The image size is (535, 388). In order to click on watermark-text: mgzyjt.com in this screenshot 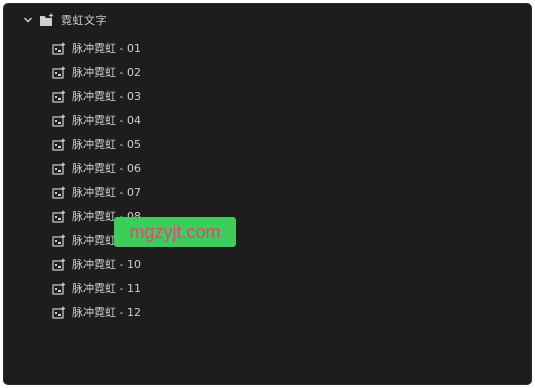, I will do `click(175, 231)`.